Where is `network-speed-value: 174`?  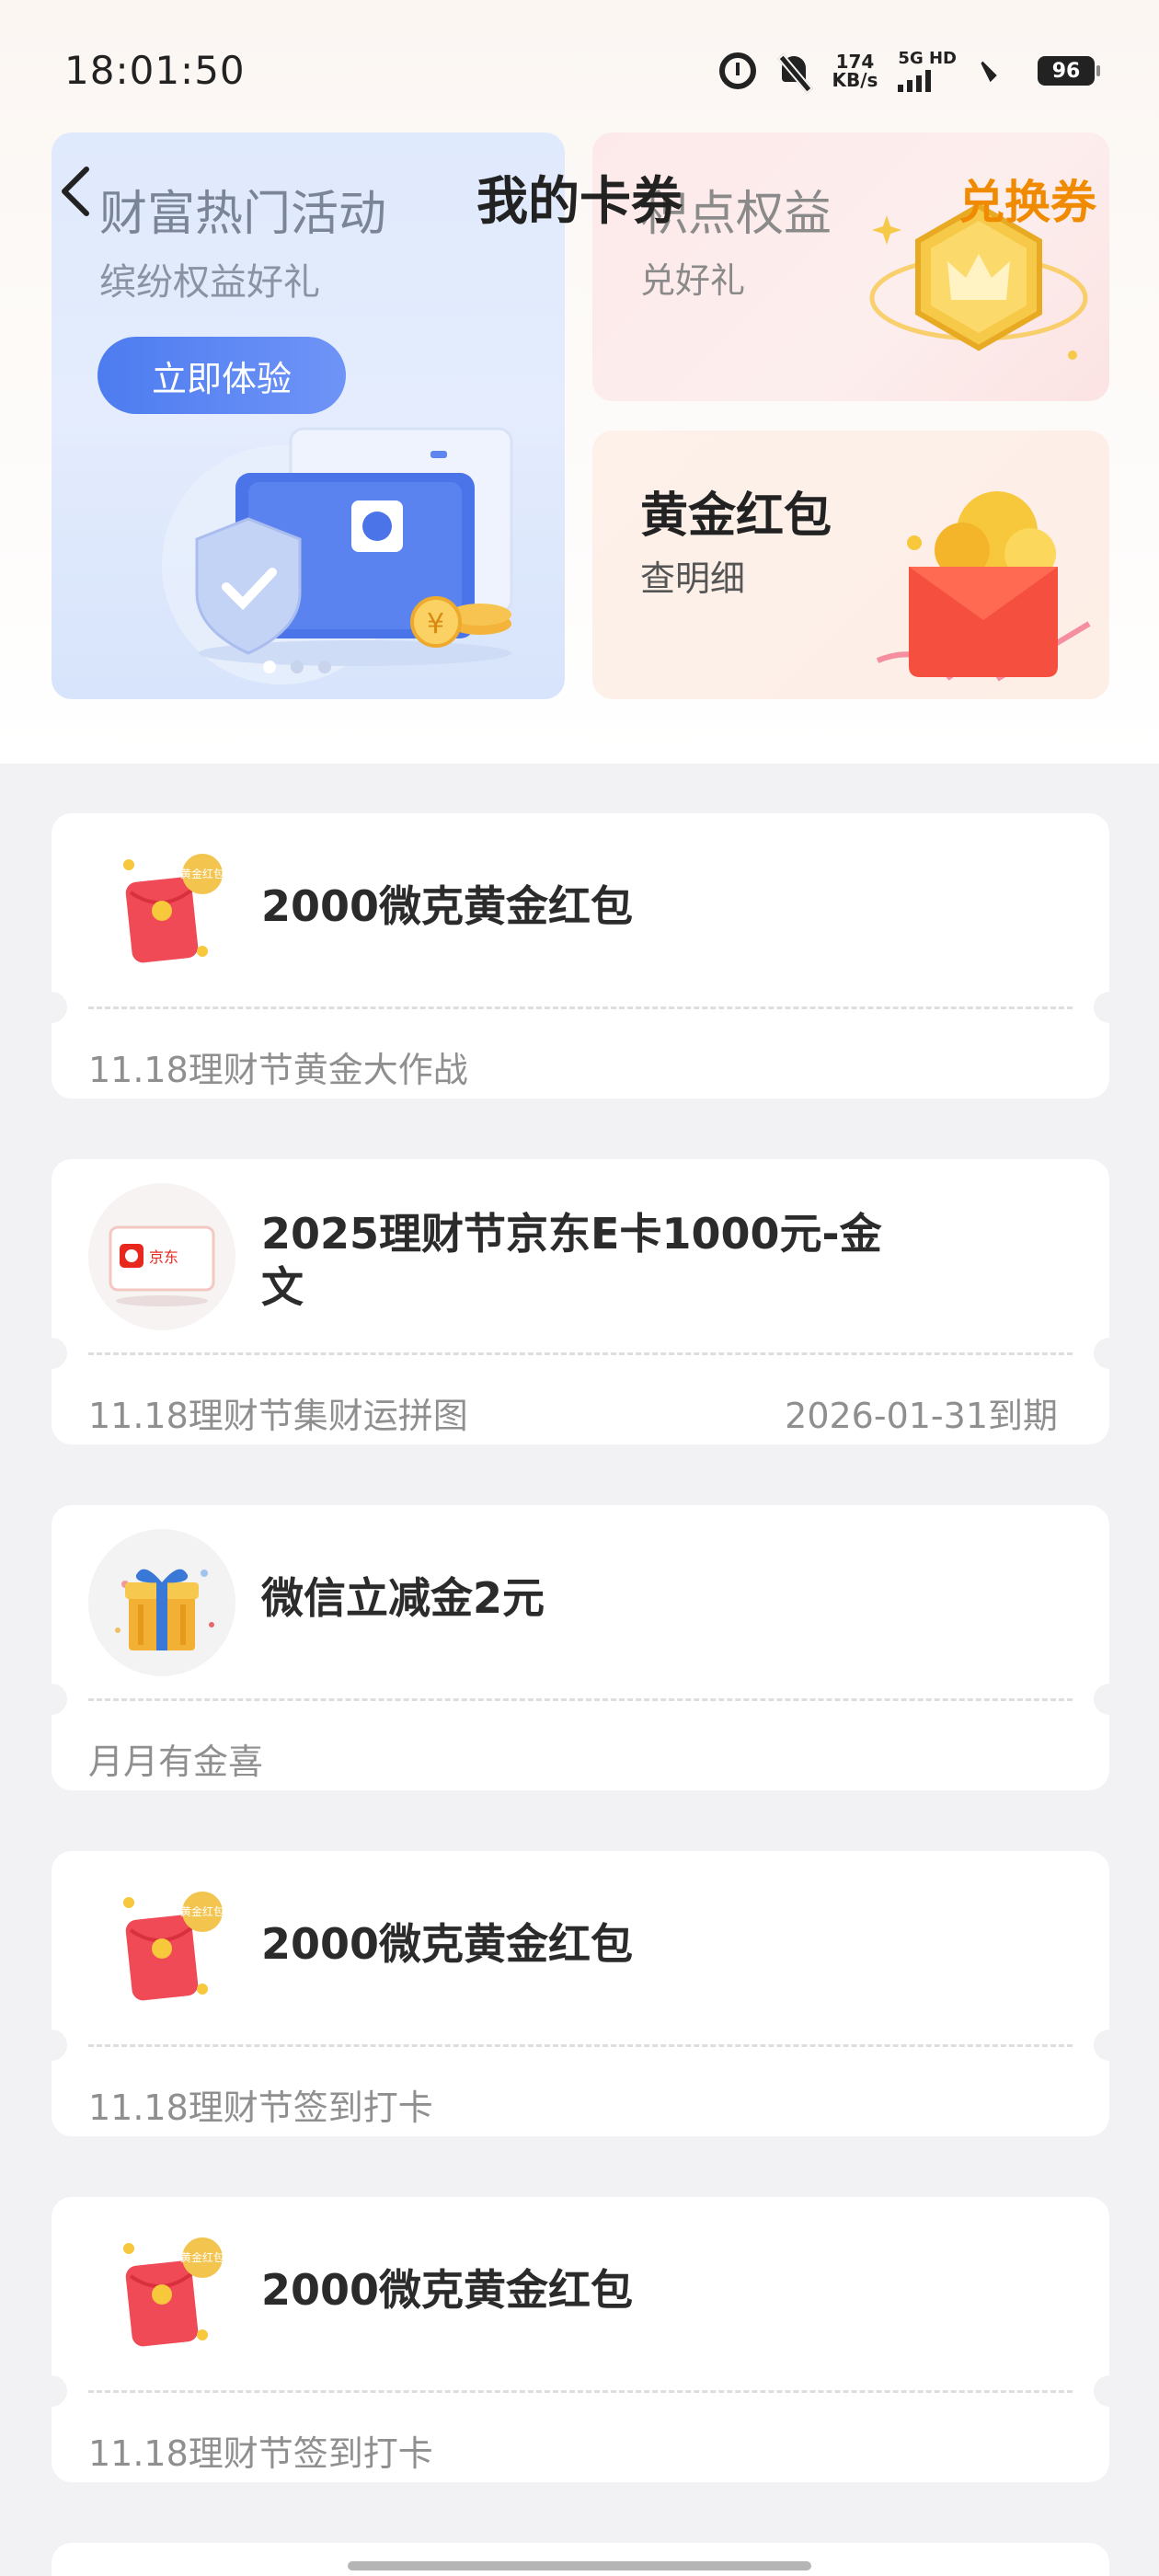 network-speed-value: 174 is located at coordinates (855, 62).